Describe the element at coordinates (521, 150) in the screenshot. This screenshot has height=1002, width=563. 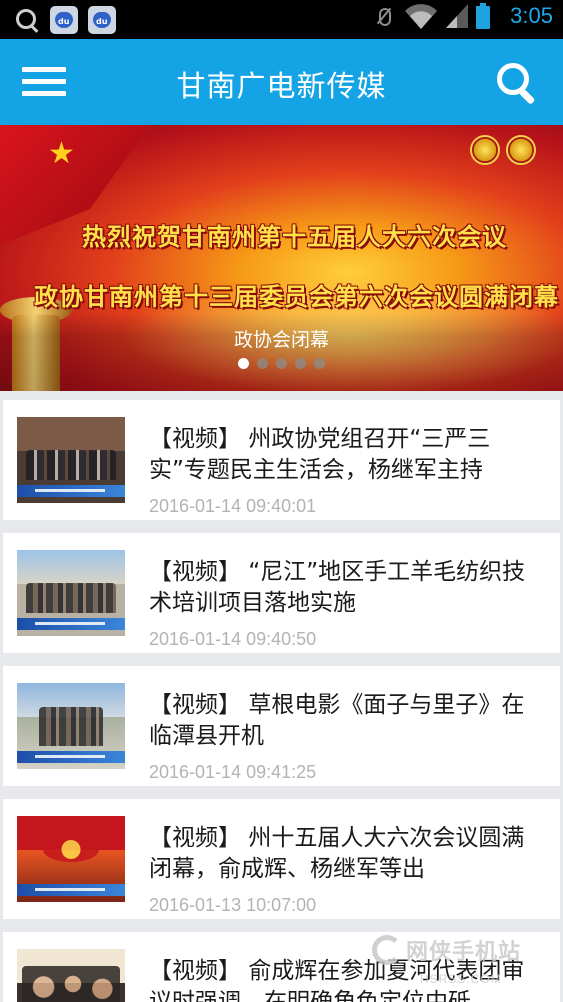
I see `cppcc-emblem-icon` at that location.